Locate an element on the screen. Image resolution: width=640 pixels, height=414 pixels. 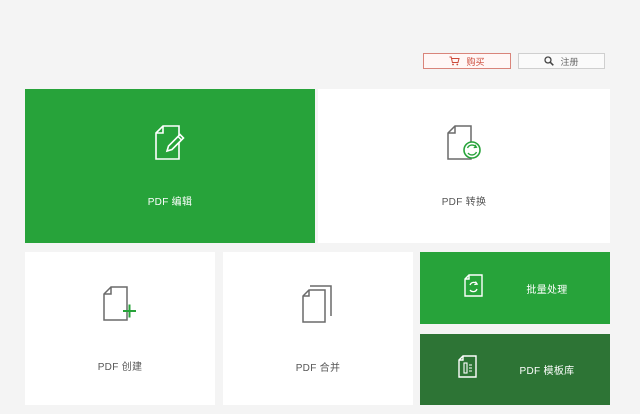
pdf-create-tile: PDF 创建 is located at coordinates (120, 328).